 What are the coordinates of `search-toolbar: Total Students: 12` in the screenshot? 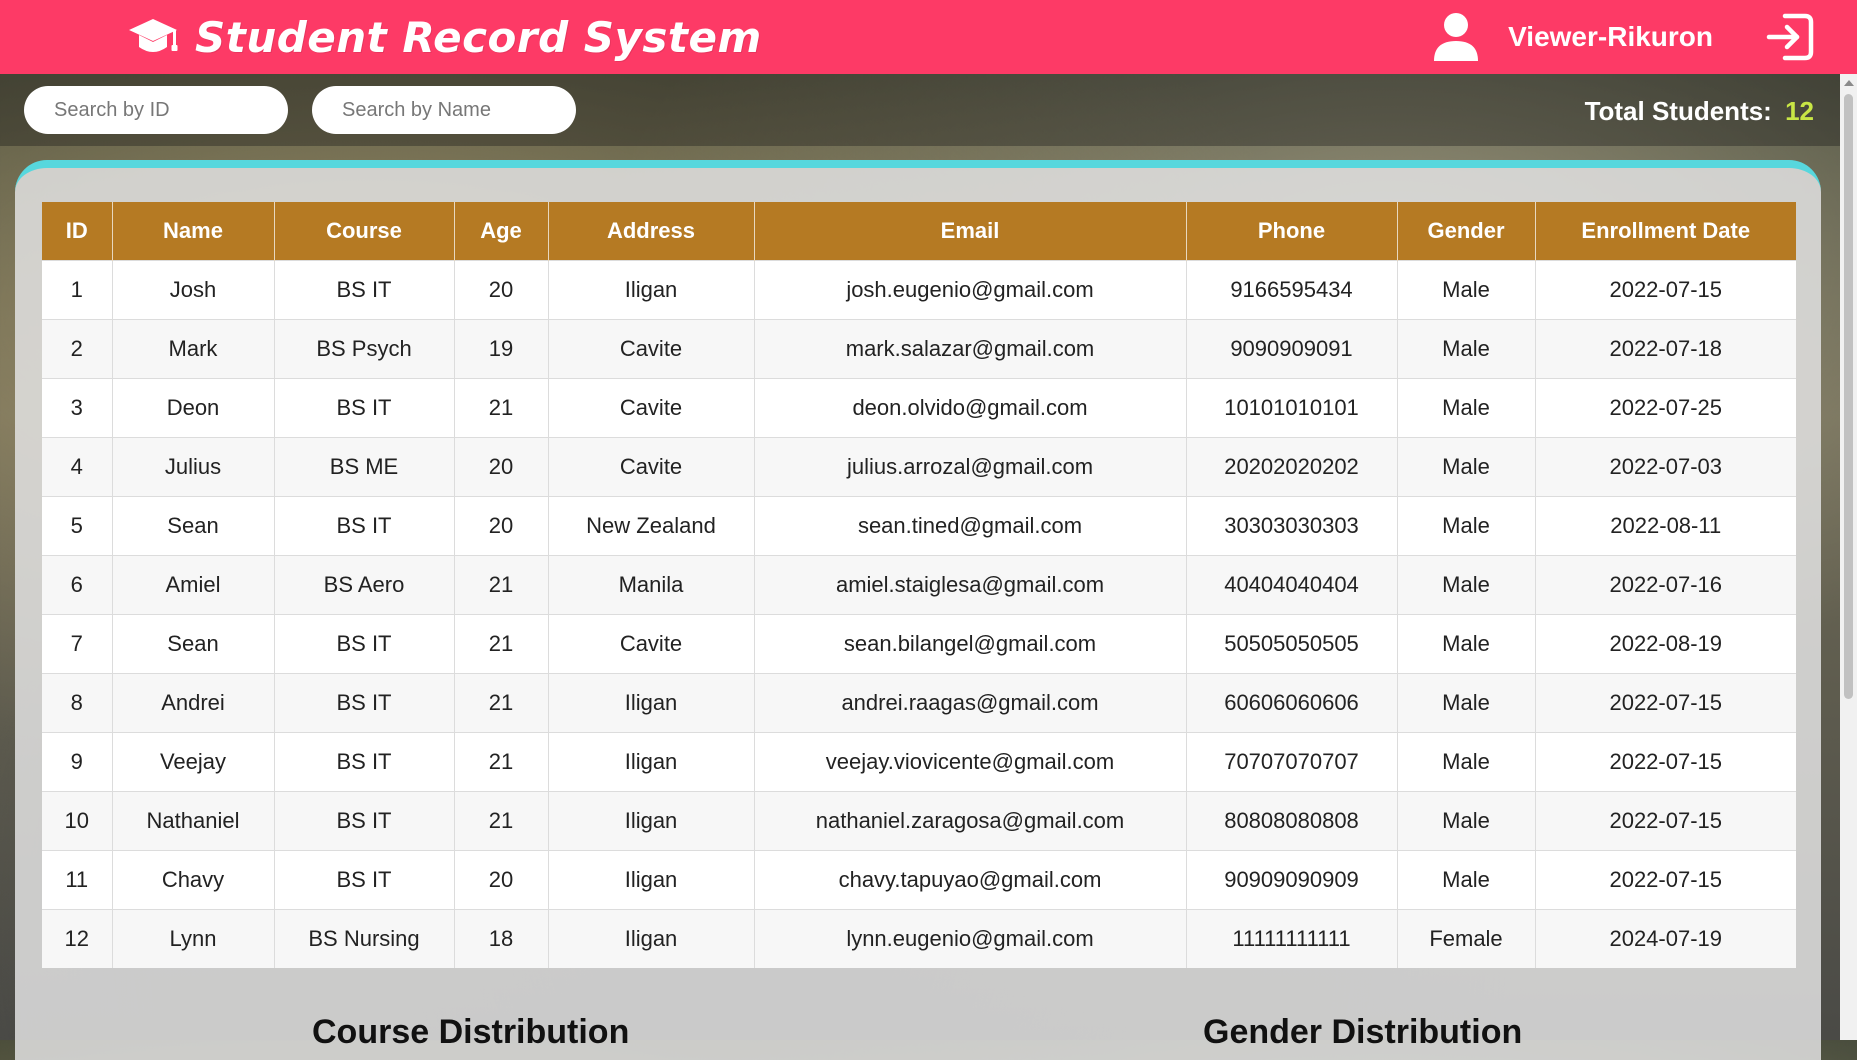 It's located at (920, 110).